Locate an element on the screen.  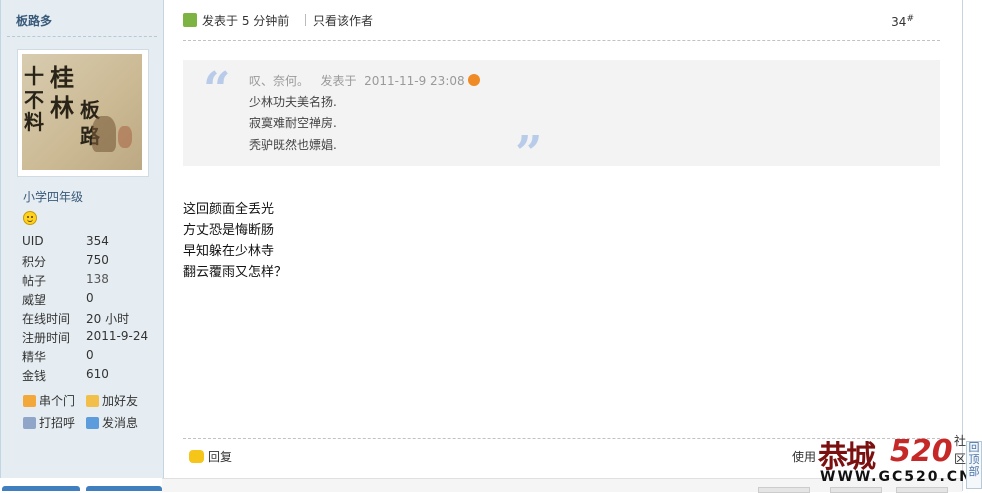
online-status-icon is located at coordinates (190, 20).